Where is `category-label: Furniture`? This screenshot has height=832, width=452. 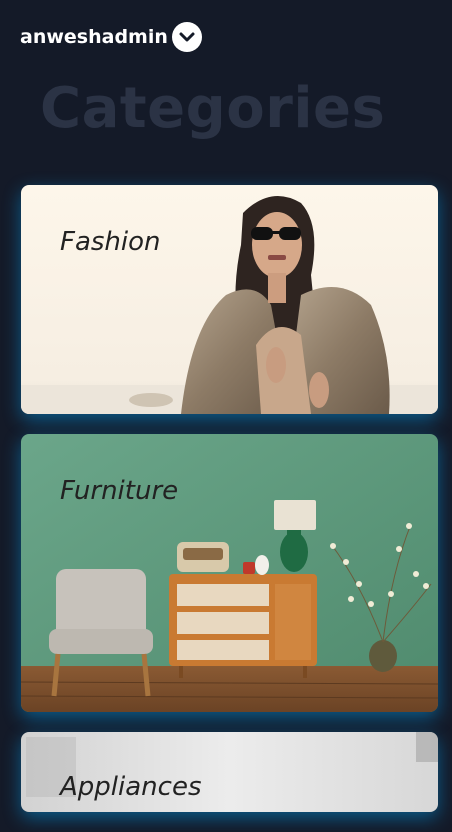
category-label: Furniture is located at coordinates (119, 491).